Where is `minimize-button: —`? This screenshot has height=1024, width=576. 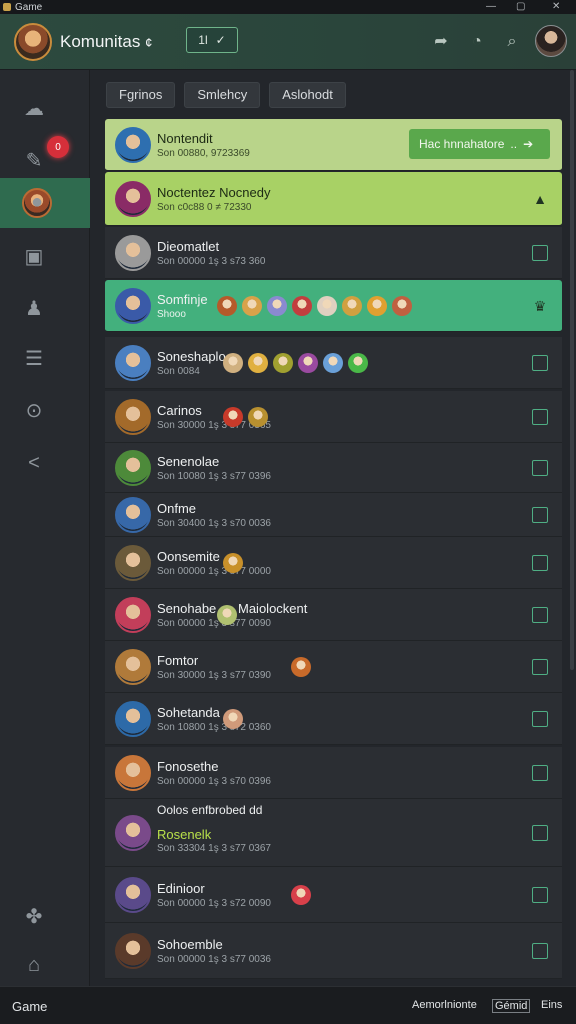 minimize-button: — is located at coordinates (491, 7).